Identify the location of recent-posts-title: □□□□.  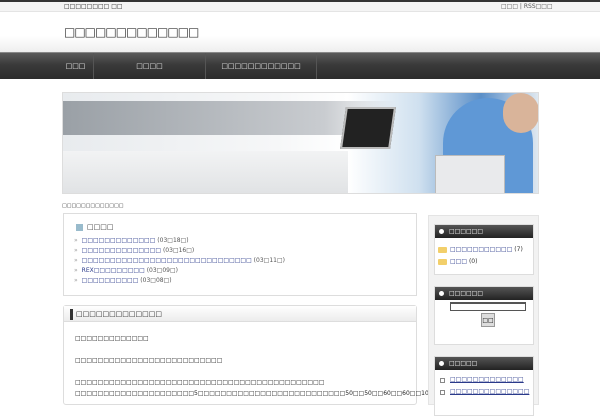
(100, 227).